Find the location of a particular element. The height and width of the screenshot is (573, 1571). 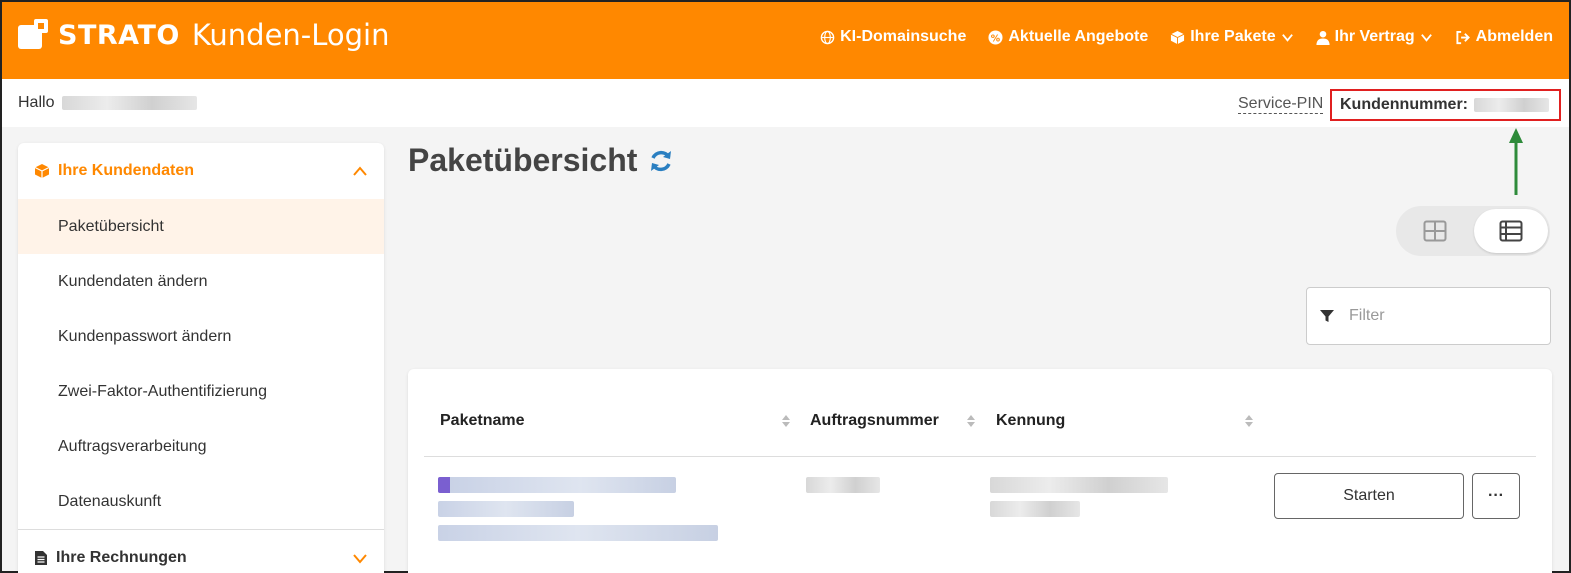

percent-badge-icon: % is located at coordinates (995, 37).